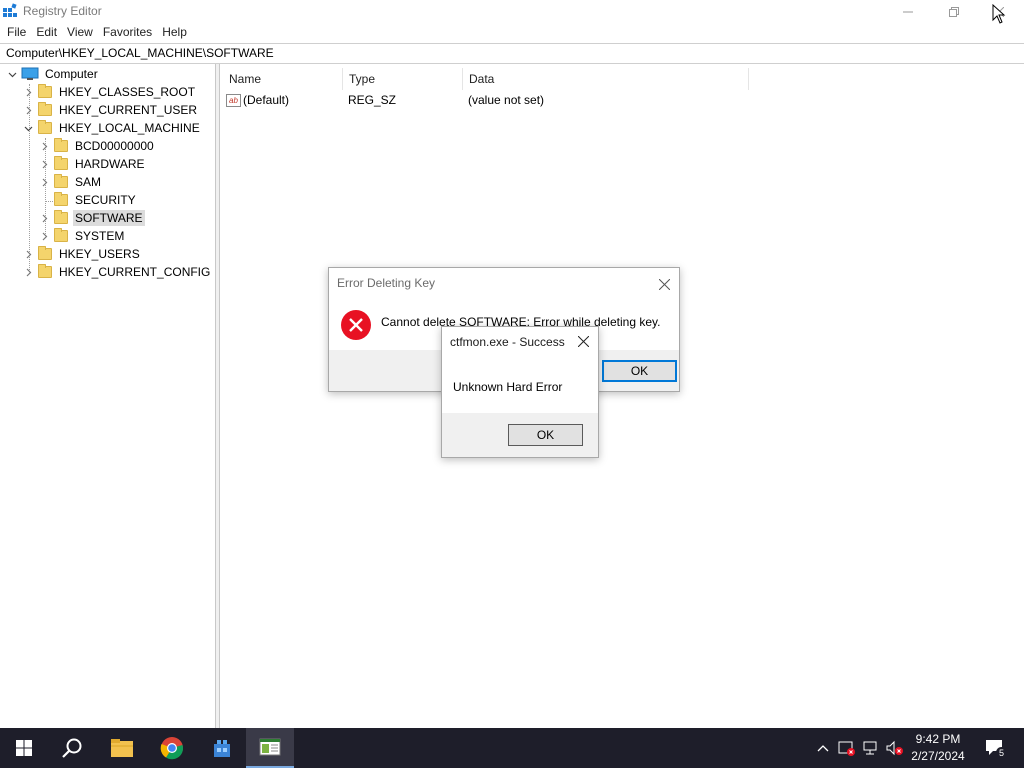 This screenshot has width=1024, height=768. I want to click on column-header-name: Name, so click(283, 79).